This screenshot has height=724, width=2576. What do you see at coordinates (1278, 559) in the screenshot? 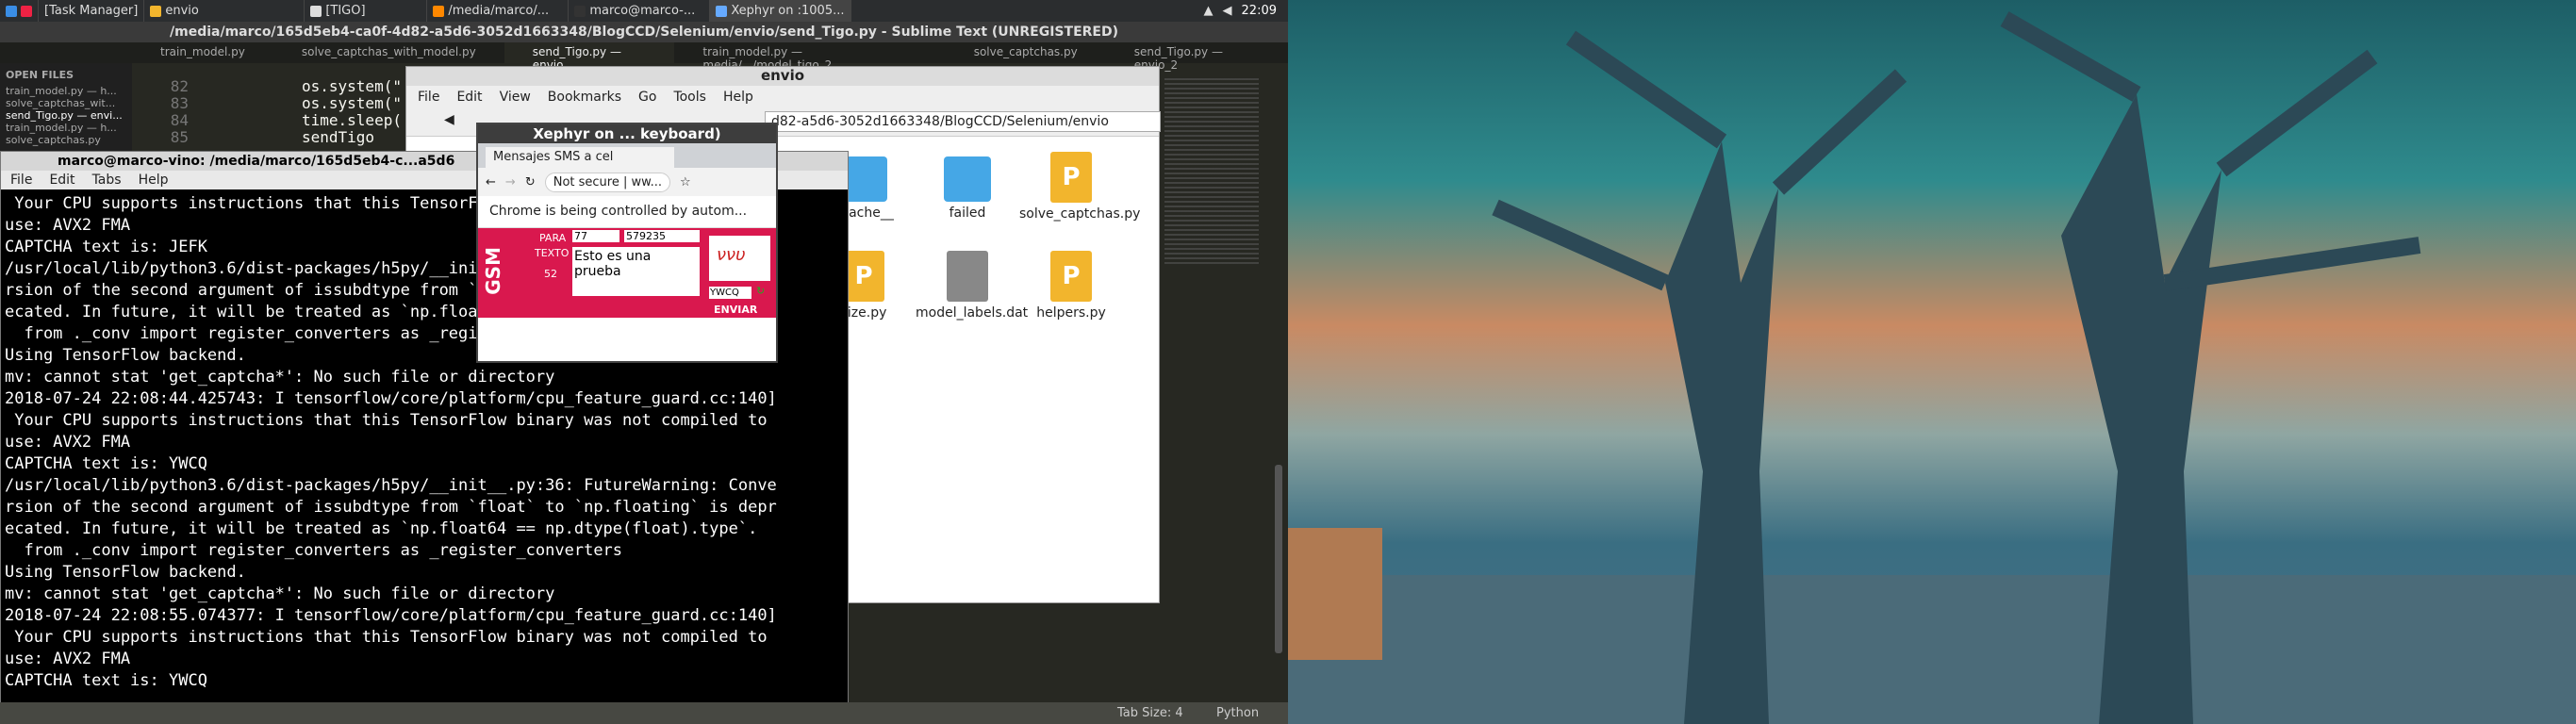
I see `scrollbar` at bounding box center [1278, 559].